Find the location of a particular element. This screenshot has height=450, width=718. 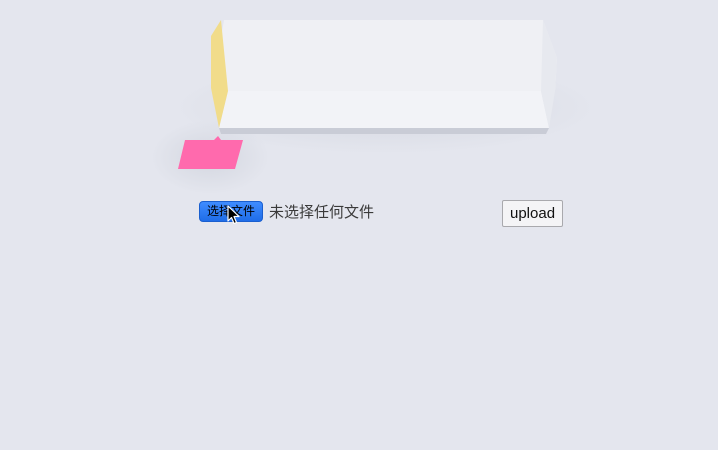

sticky-note is located at coordinates (210, 152).